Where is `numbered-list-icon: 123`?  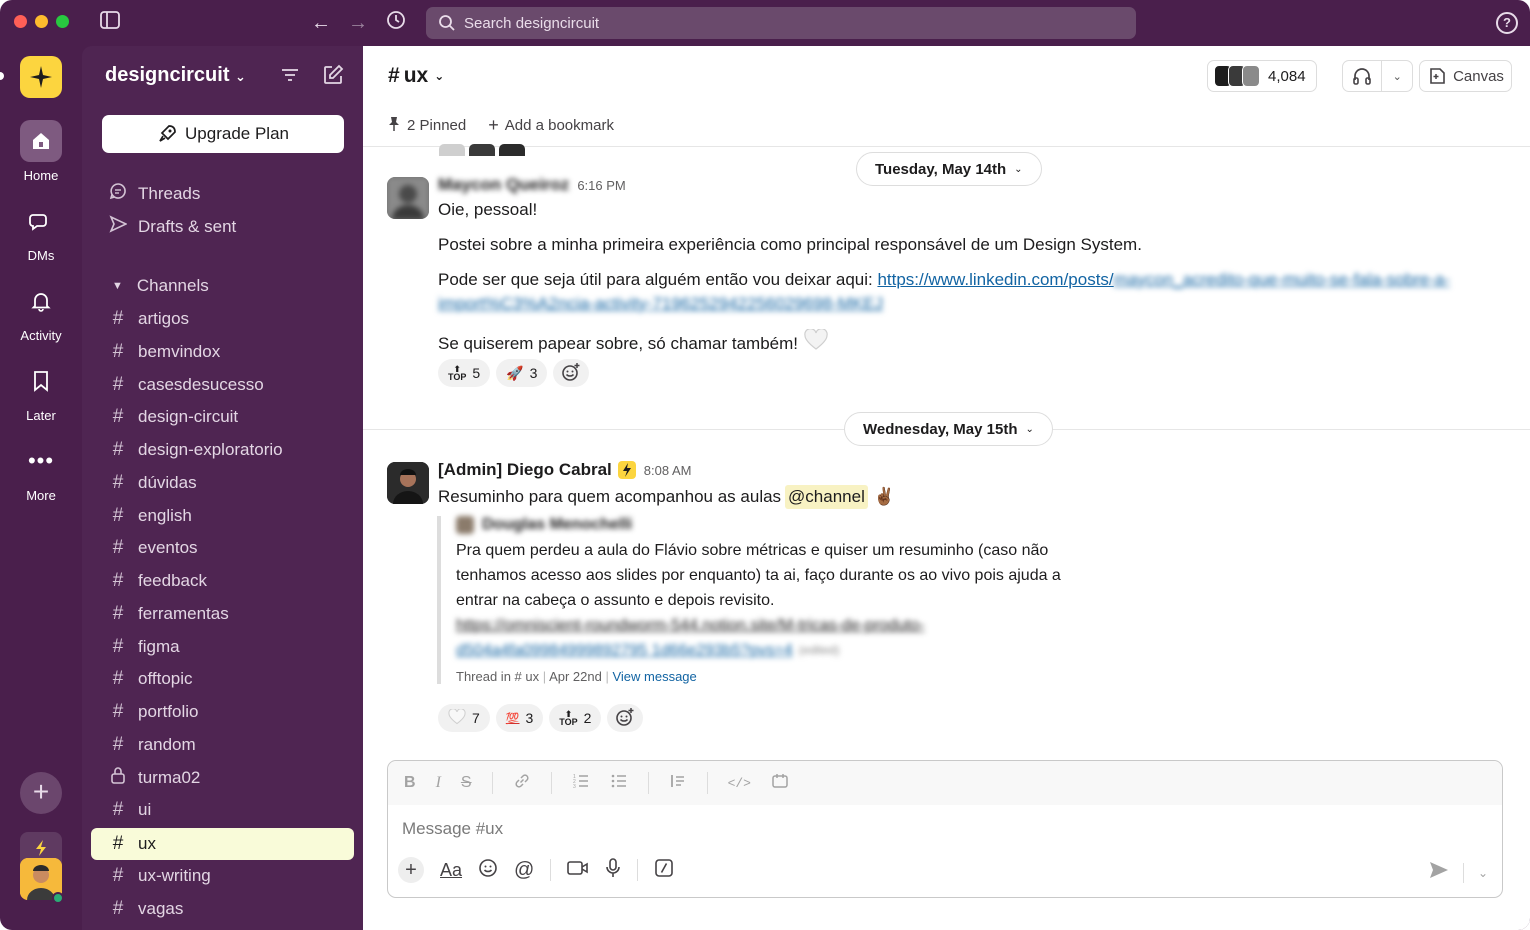 numbered-list-icon: 123 is located at coordinates (581, 783).